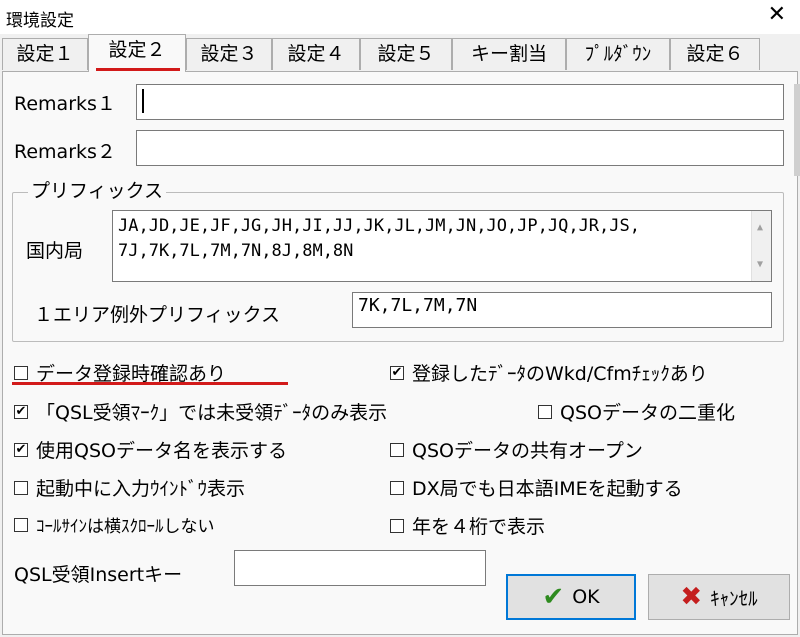 The width and height of the screenshot is (800, 637). What do you see at coordinates (236, 251) in the screenshot?
I see `domestic-prefix-line-2: 7J,7K,7L,7M,7N,8J,8M,8N` at bounding box center [236, 251].